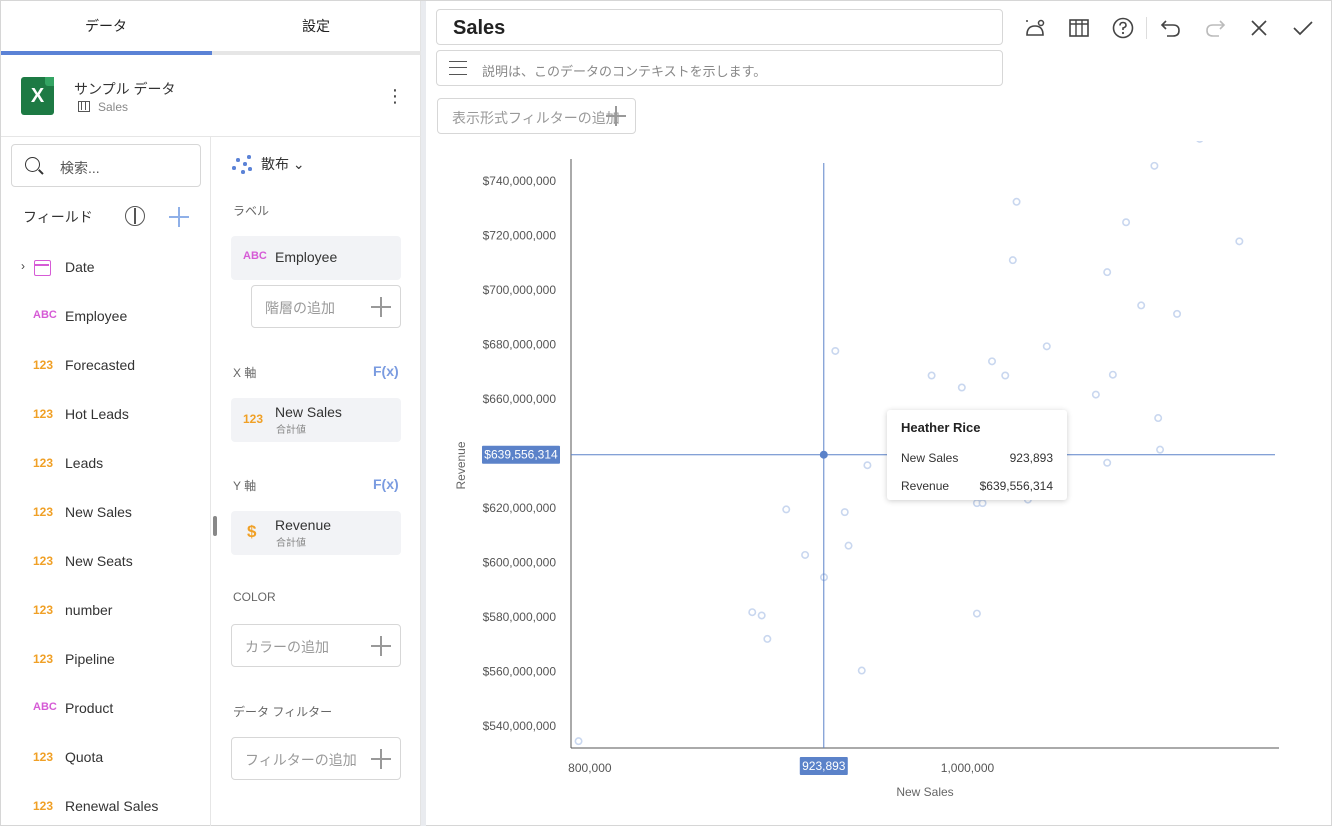 This screenshot has width=1332, height=826. Describe the element at coordinates (520, 235) in the screenshot. I see `y-tick-label: $720,000,000` at that location.